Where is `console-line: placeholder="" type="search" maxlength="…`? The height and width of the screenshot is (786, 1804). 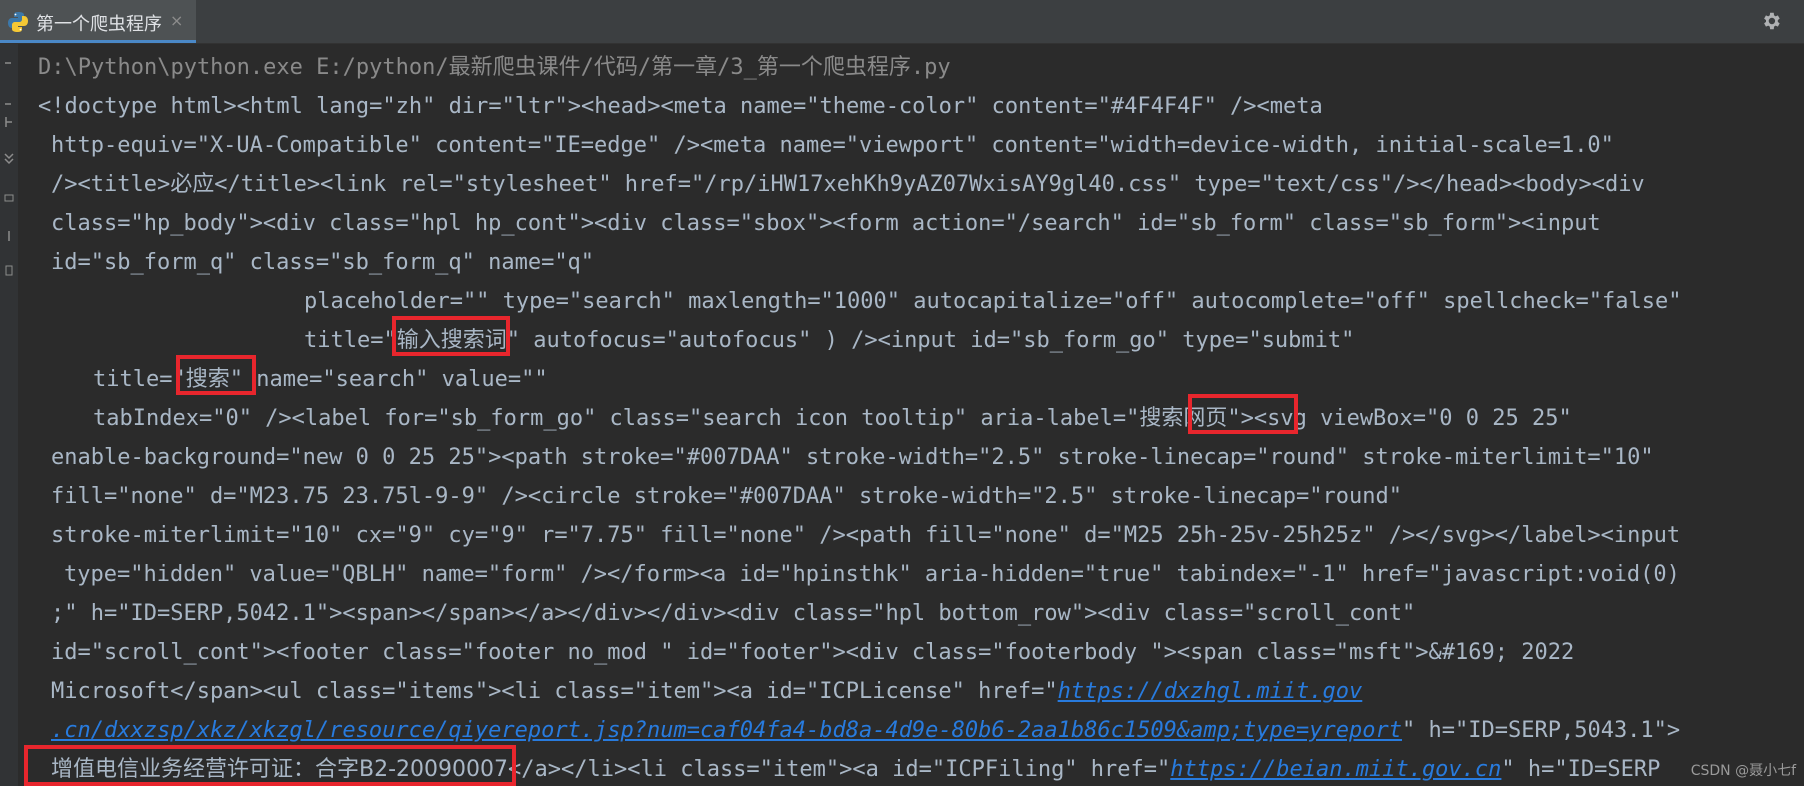 console-line: placeholder="" type="search" maxlength="… is located at coordinates (993, 301).